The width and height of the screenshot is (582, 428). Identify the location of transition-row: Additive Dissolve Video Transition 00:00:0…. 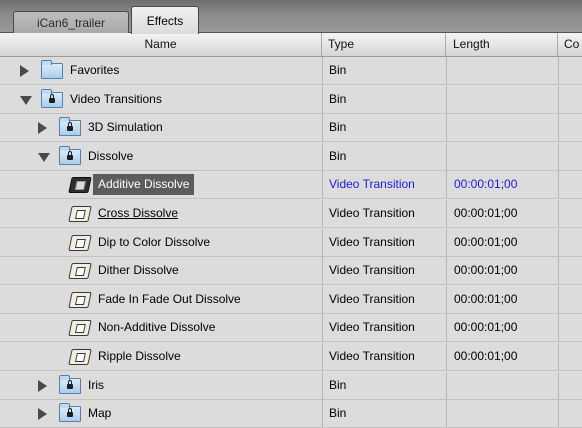
(291, 185).